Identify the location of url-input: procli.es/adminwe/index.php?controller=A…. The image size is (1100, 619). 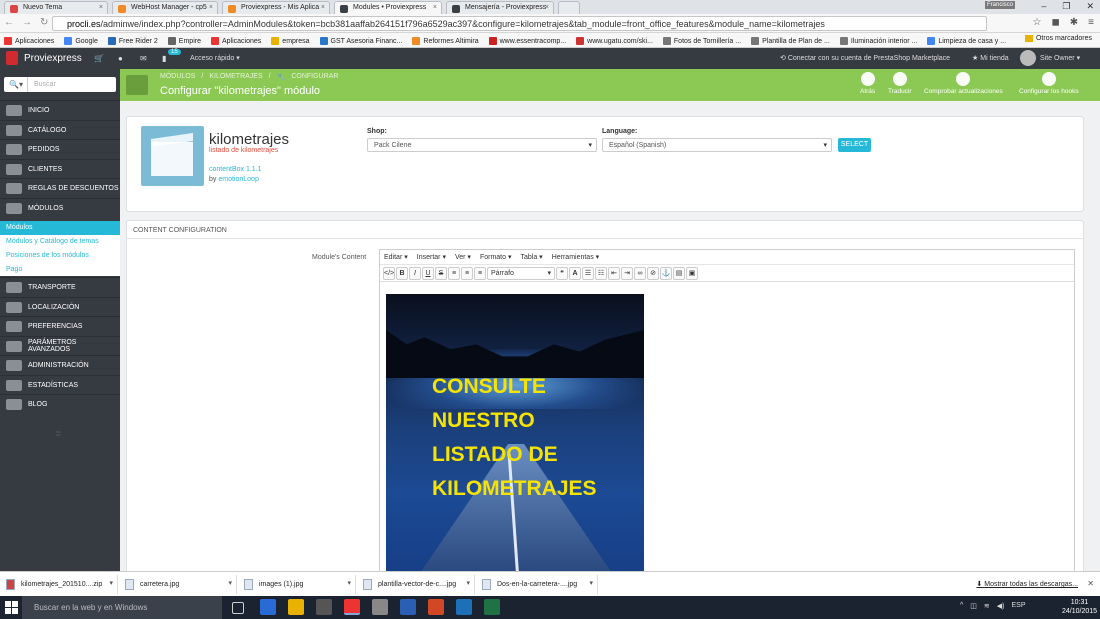
(519, 23).